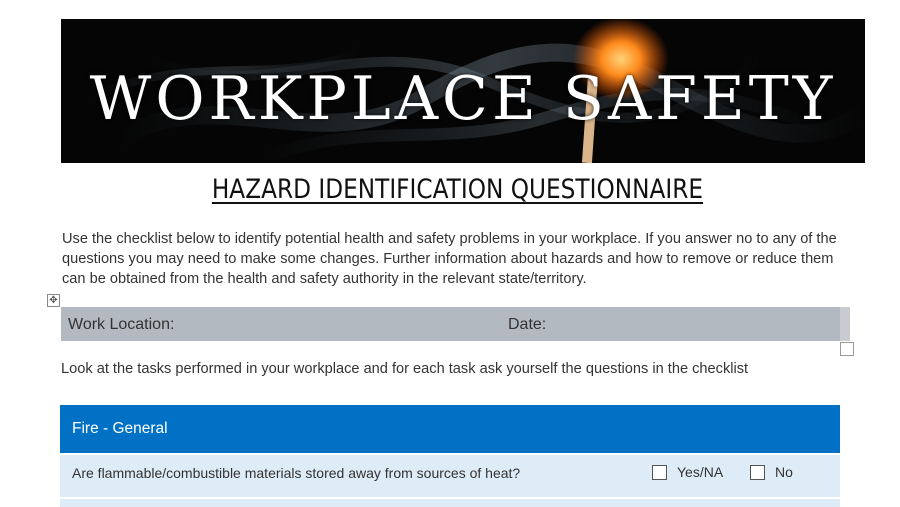 This screenshot has width=900, height=507. What do you see at coordinates (450, 503) in the screenshot?
I see `question-row-next` at bounding box center [450, 503].